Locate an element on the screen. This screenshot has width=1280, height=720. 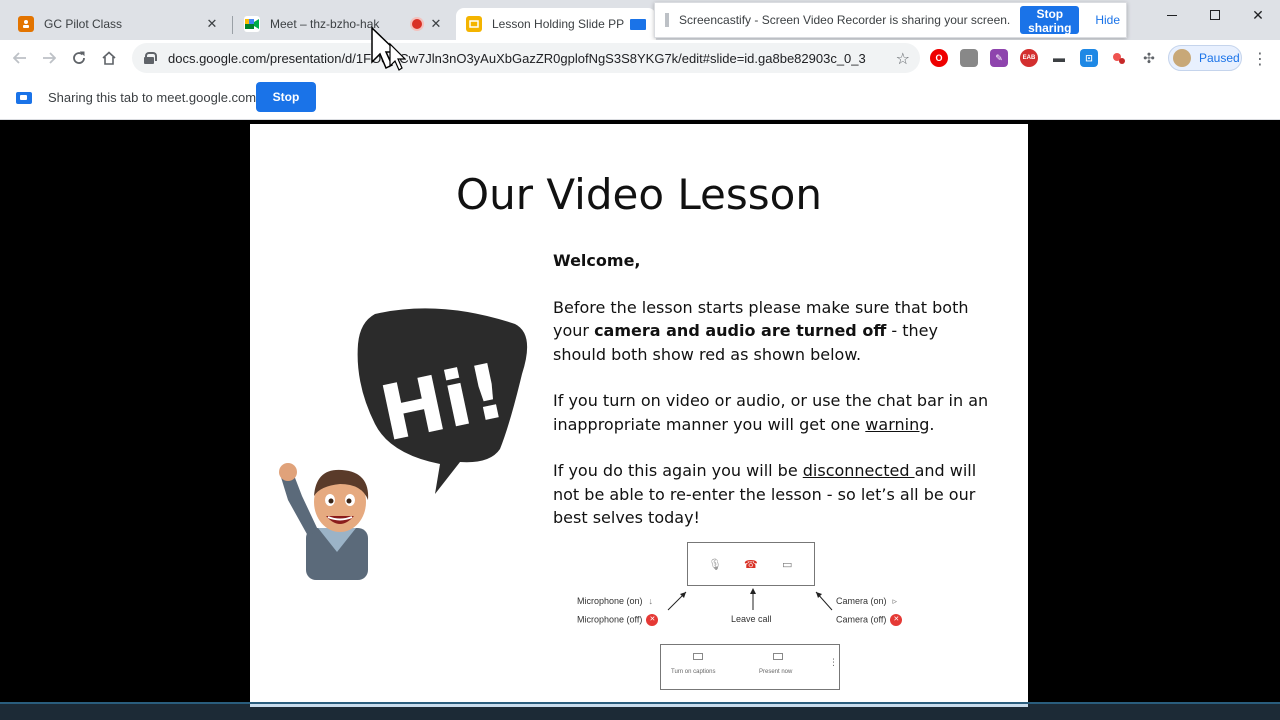
tab-lesson-slide: Lesson Holding Slide PP - Go is located at coordinates (556, 24).